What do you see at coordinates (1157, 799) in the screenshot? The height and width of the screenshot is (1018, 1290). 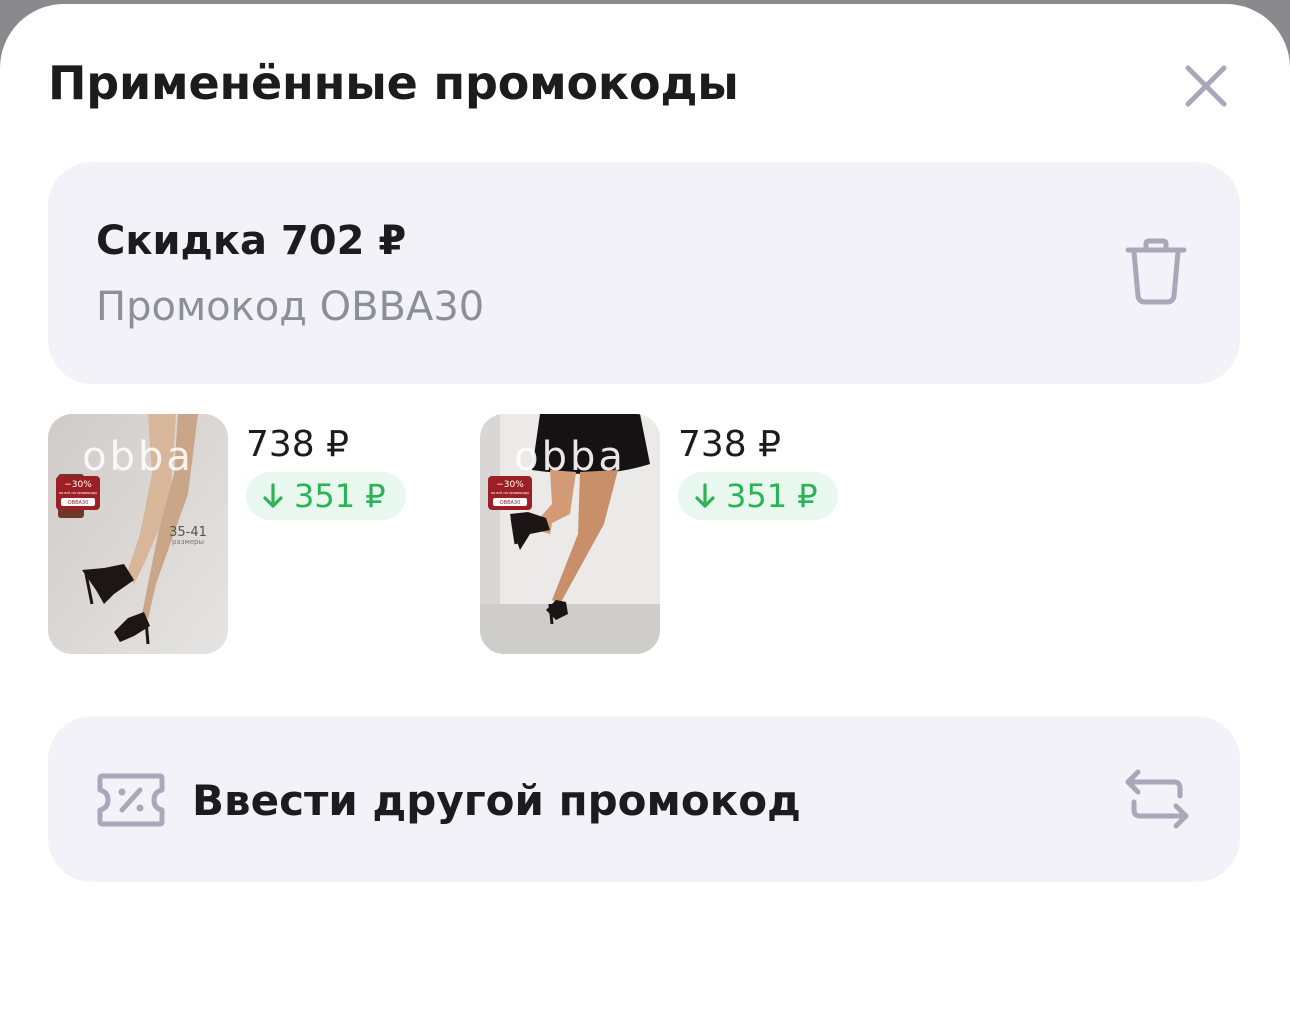 I see `swap-arrows-icon` at bounding box center [1157, 799].